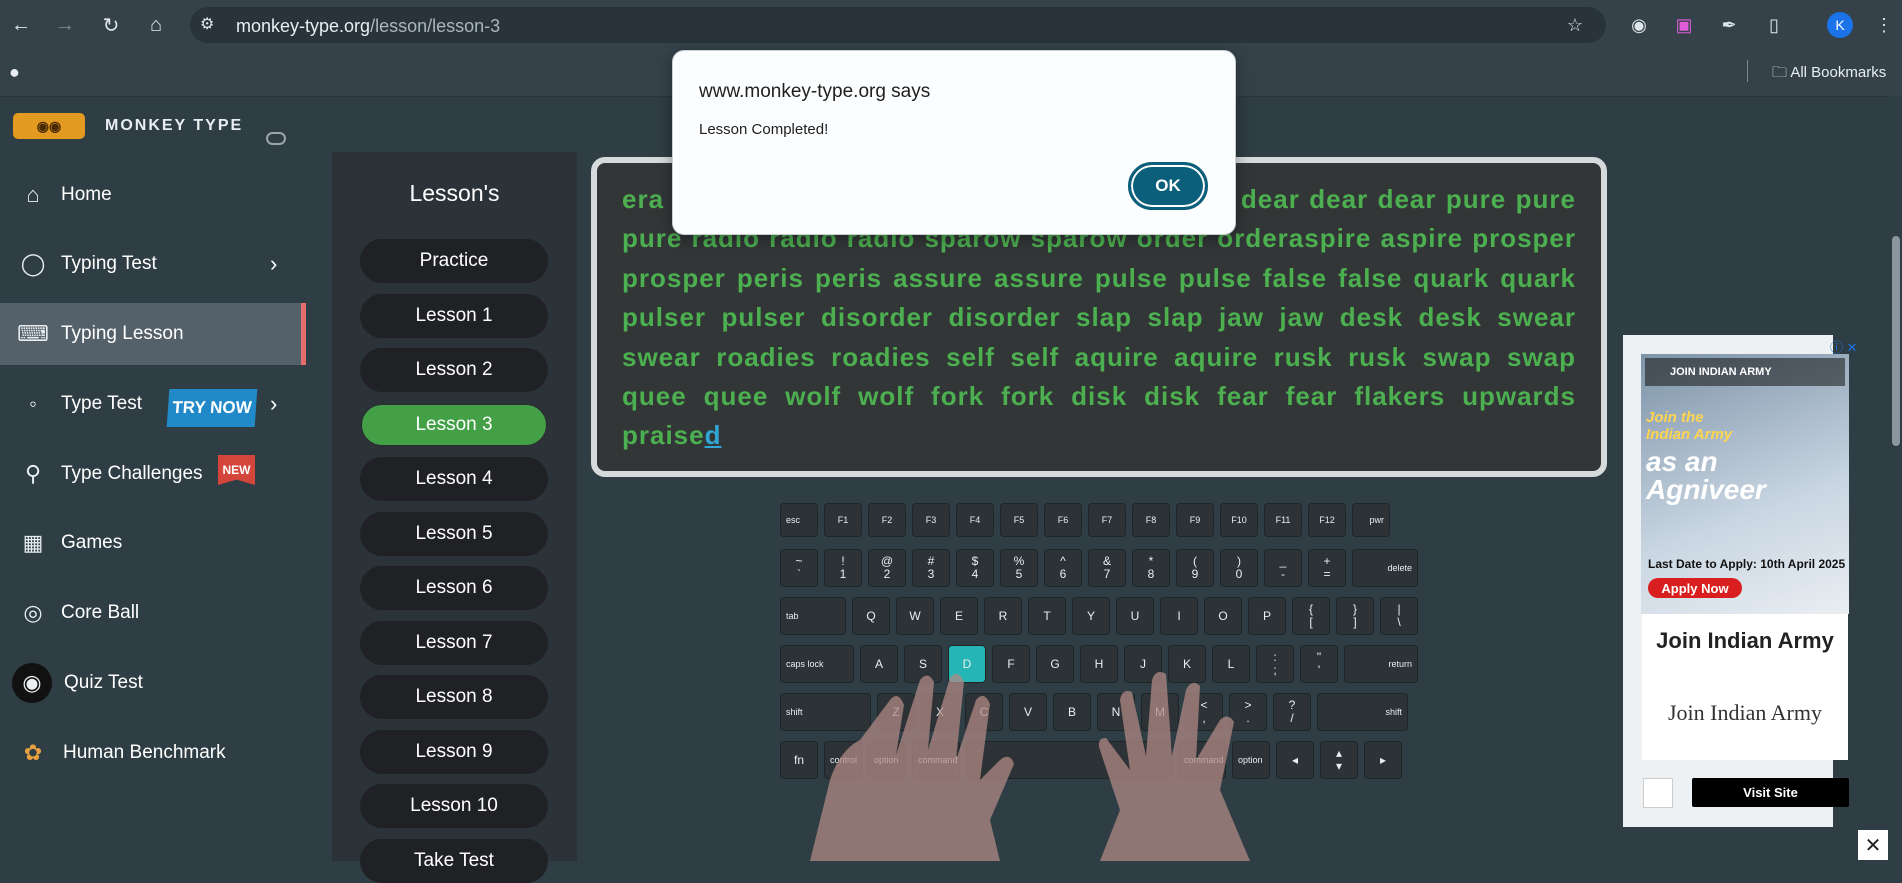  Describe the element at coordinates (65, 25) in the screenshot. I see `forward-icon: →` at that location.